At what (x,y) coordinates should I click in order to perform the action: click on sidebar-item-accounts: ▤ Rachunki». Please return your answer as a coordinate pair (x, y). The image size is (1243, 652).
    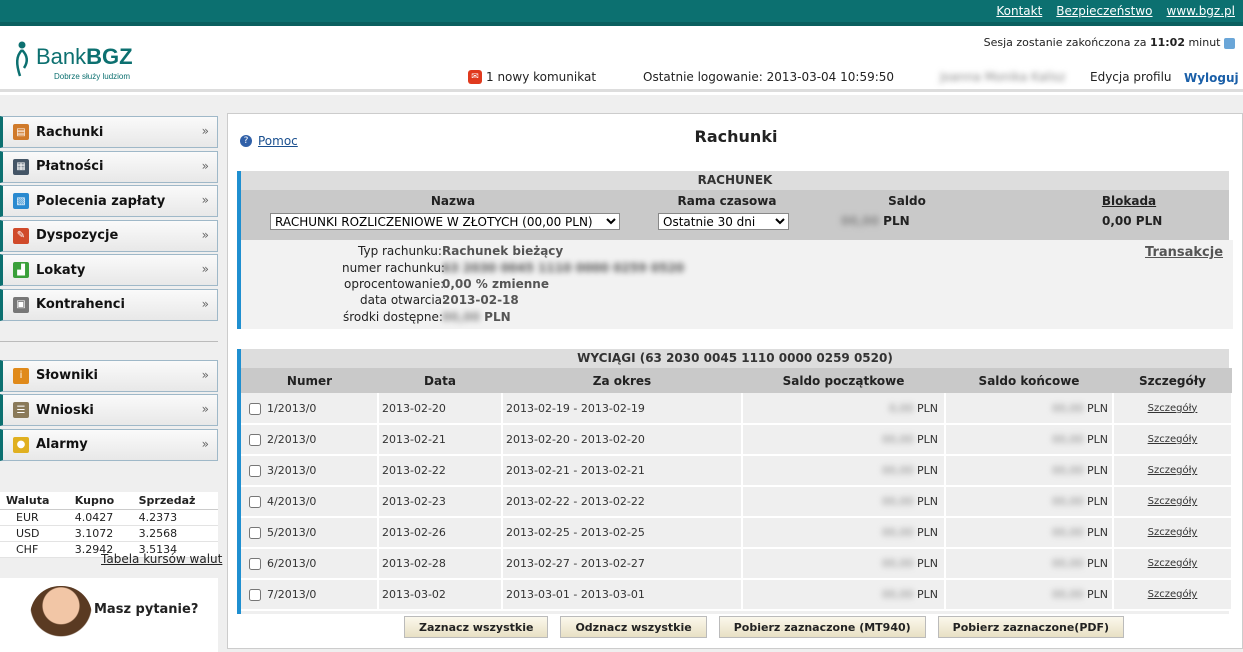
    Looking at the image, I should click on (109, 132).